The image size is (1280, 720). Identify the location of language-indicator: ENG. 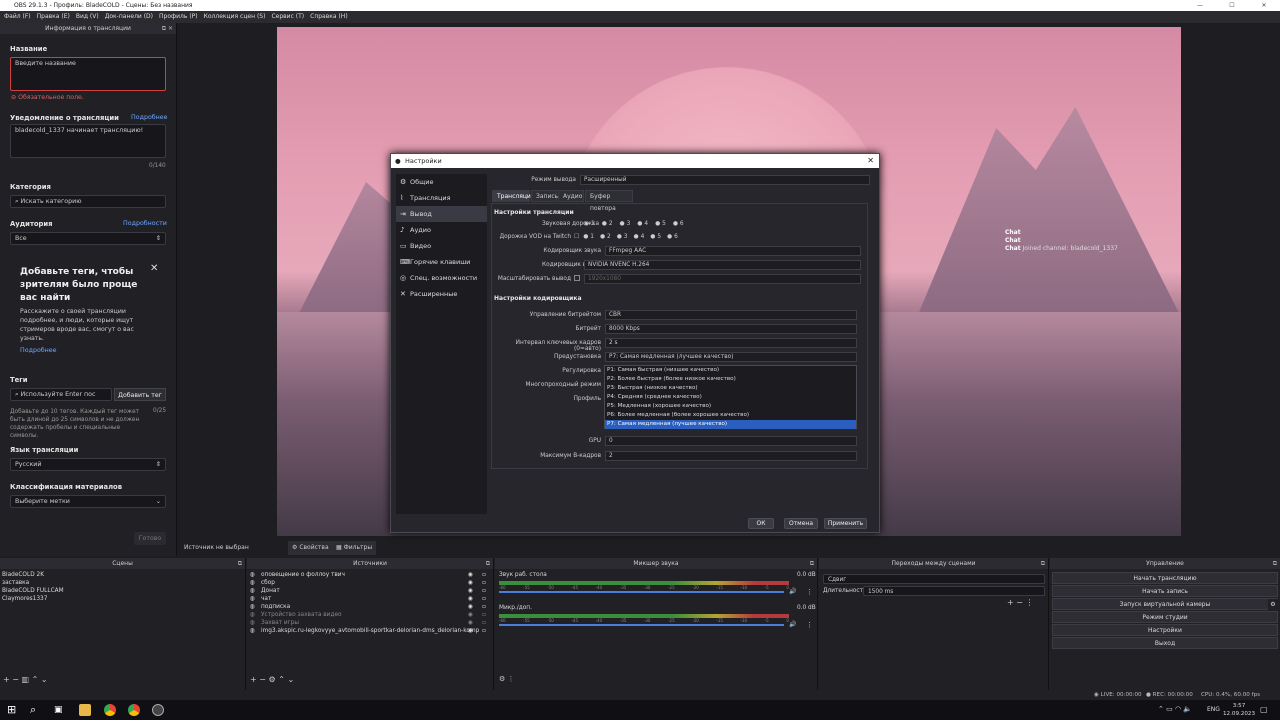
(1213, 709).